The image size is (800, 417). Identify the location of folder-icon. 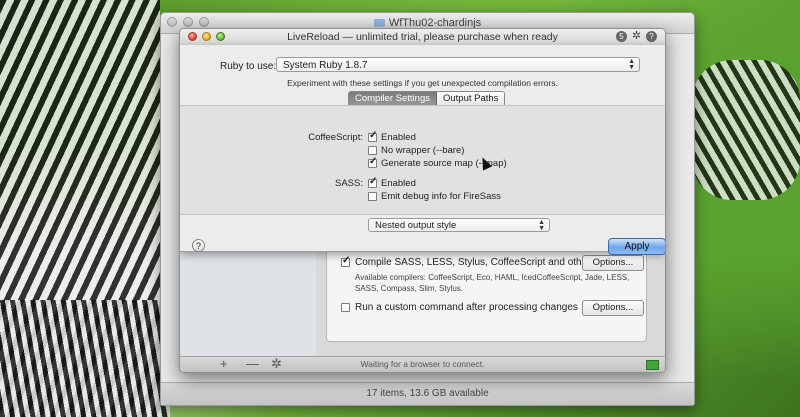
(379, 23).